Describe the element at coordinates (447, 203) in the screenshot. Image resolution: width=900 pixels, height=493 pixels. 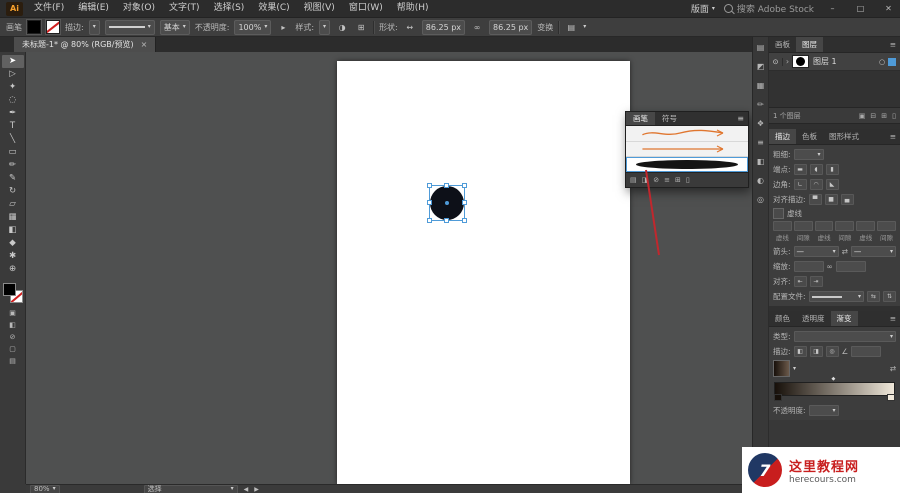
I see `selection-bounding-box` at that location.